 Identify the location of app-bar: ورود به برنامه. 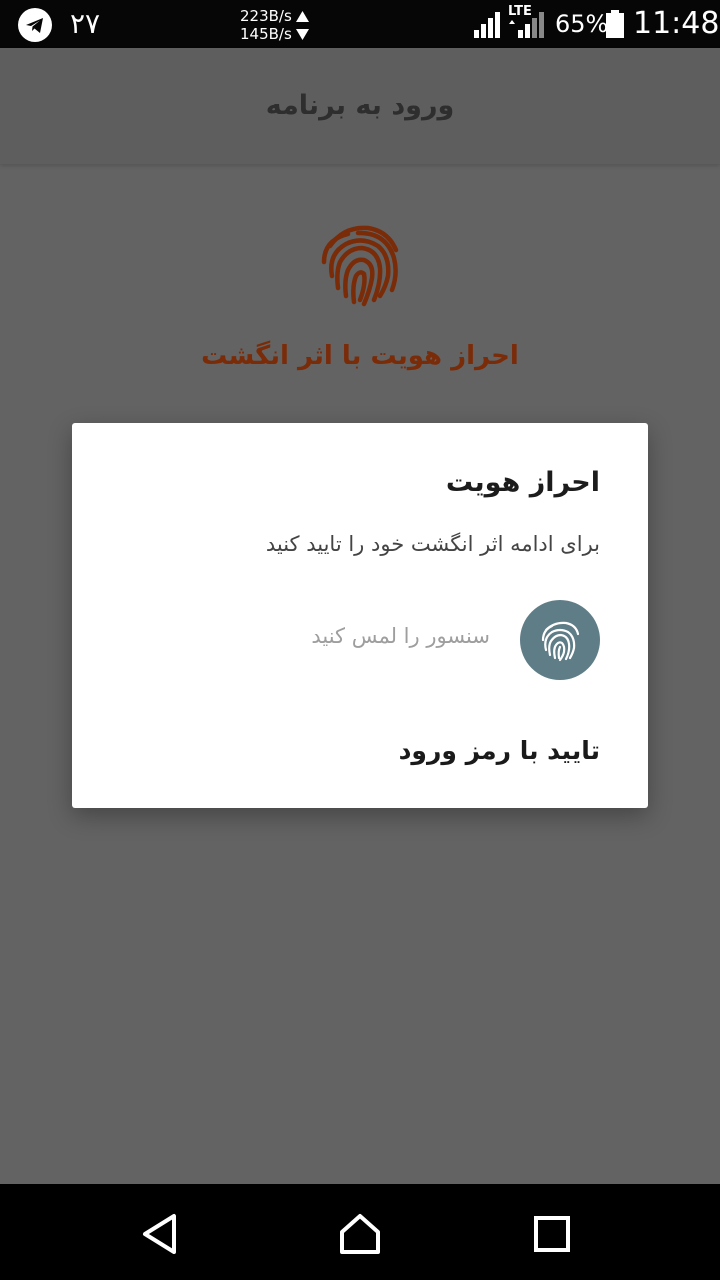
(360, 106).